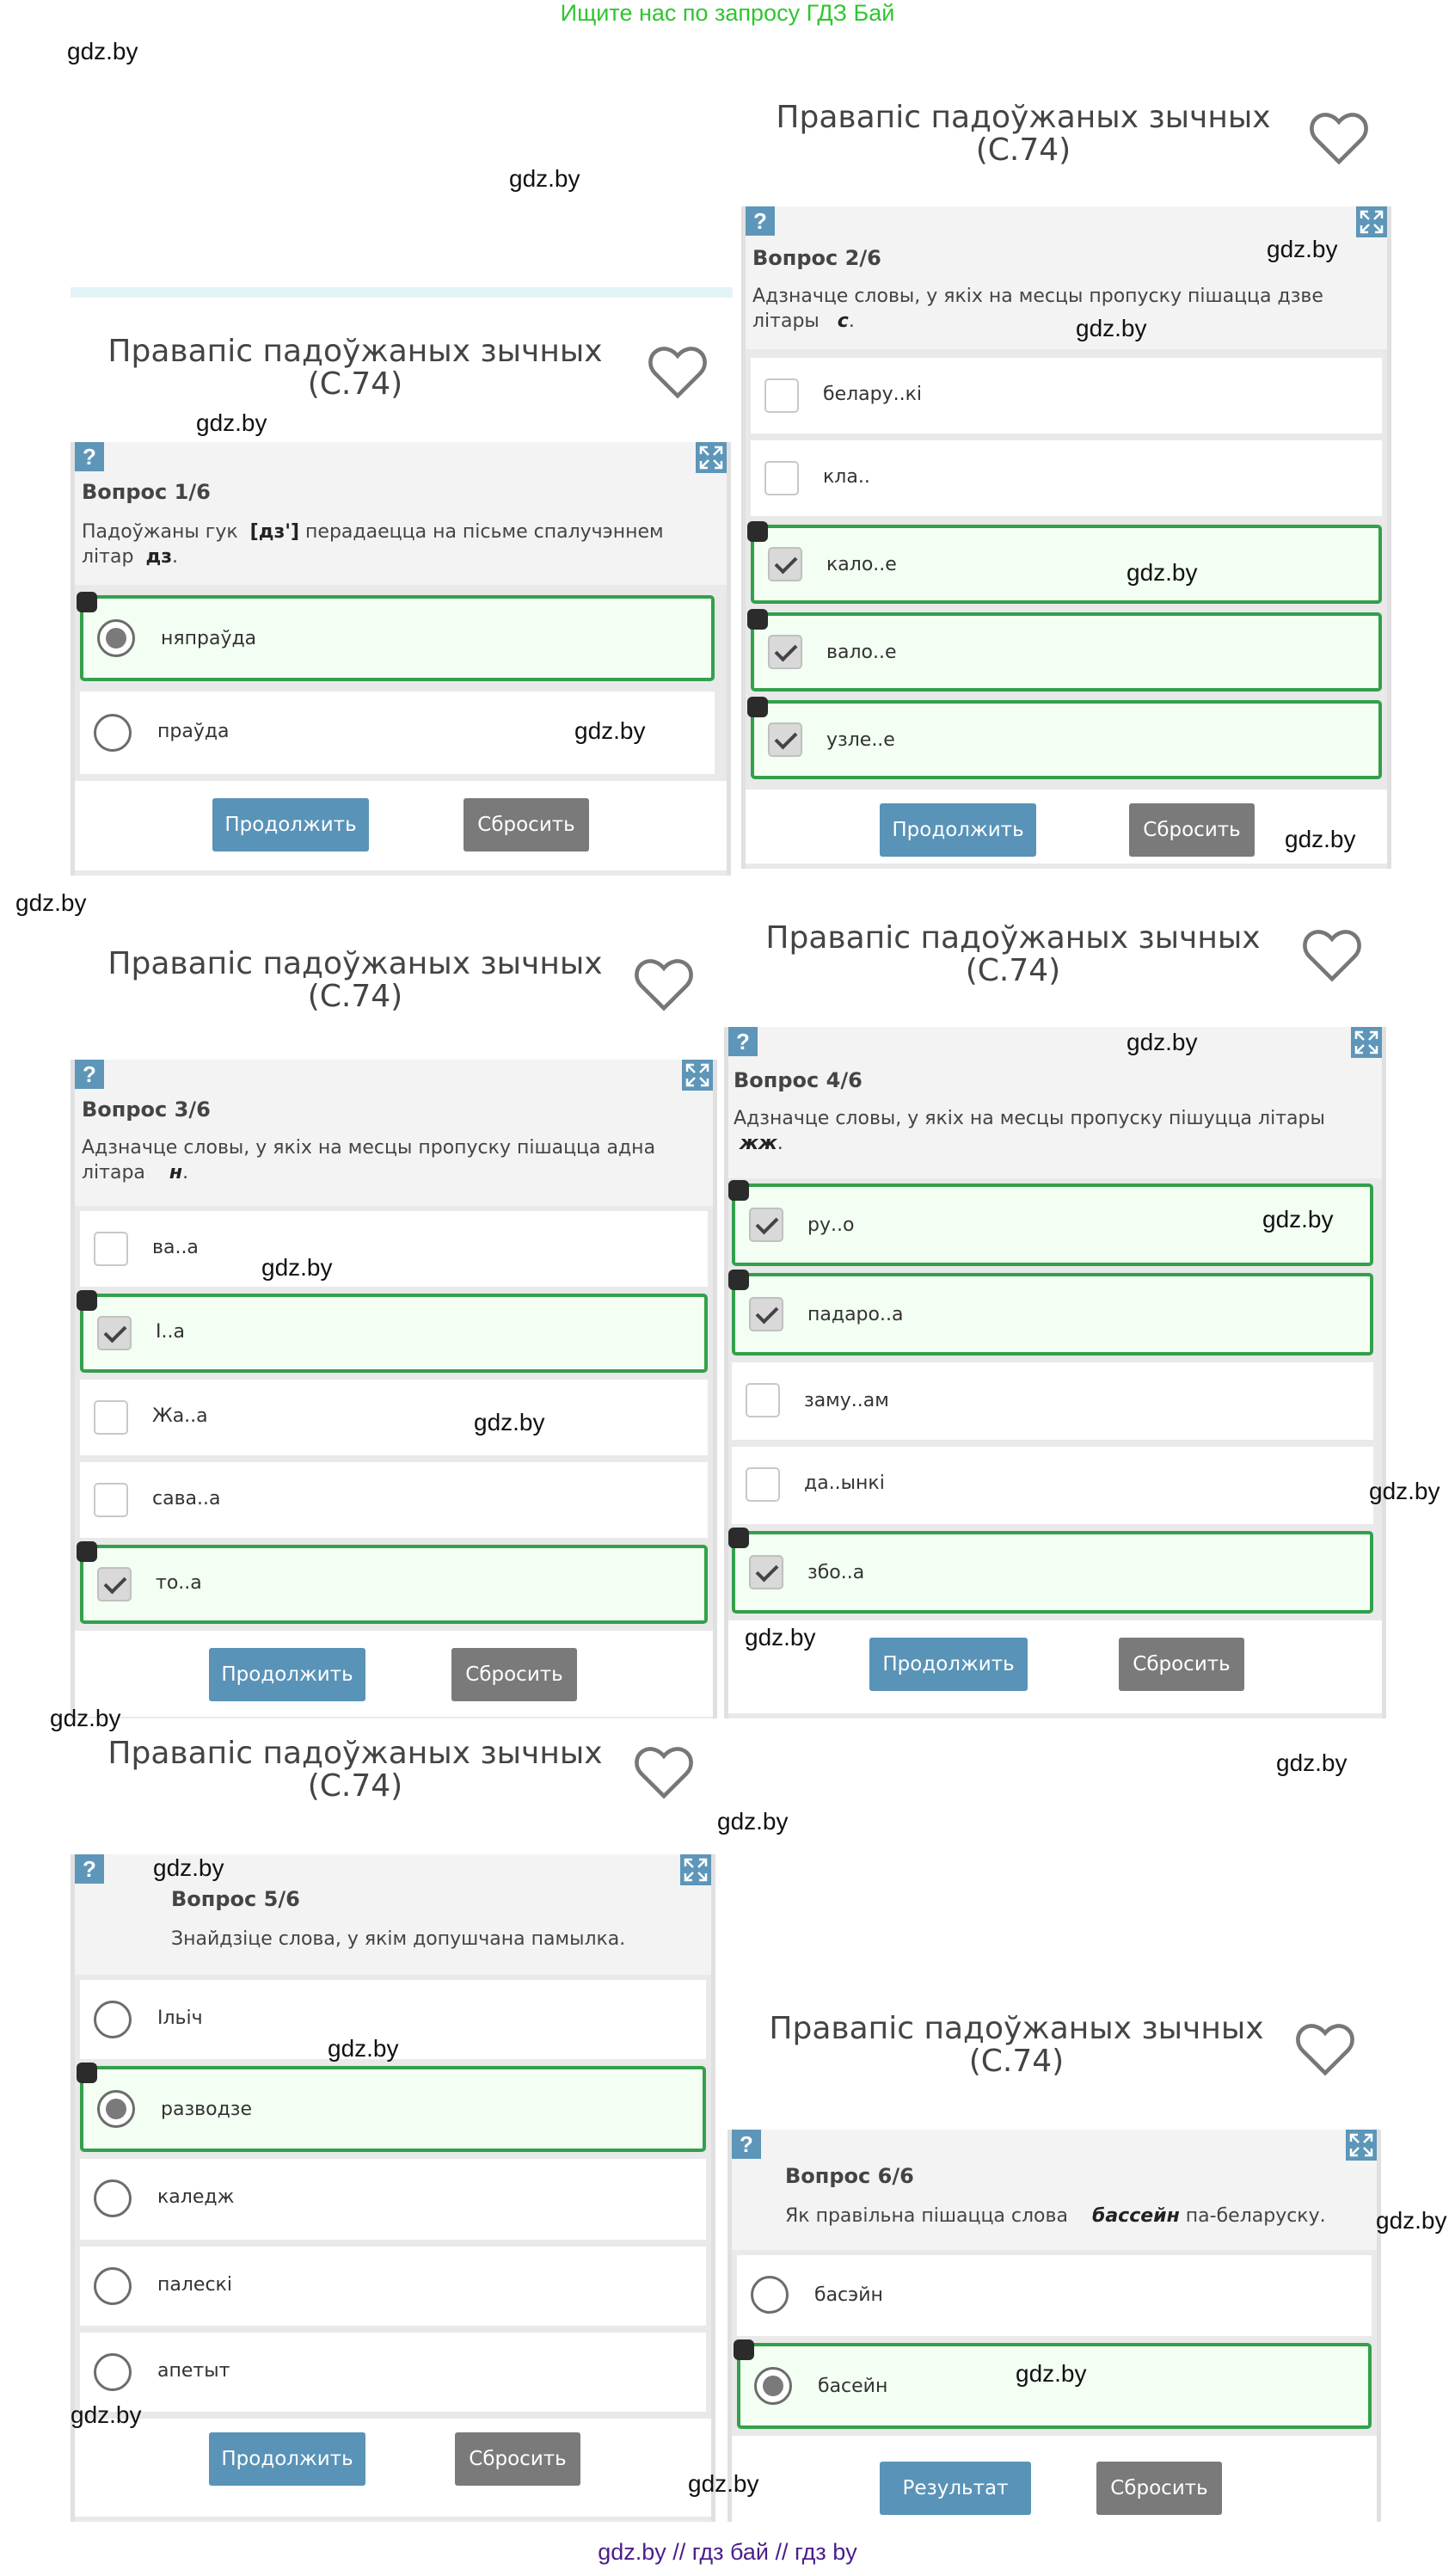 The width and height of the screenshot is (1455, 2576). What do you see at coordinates (392, 1582) in the screenshot?
I see `answer-option-selected: то..а` at bounding box center [392, 1582].